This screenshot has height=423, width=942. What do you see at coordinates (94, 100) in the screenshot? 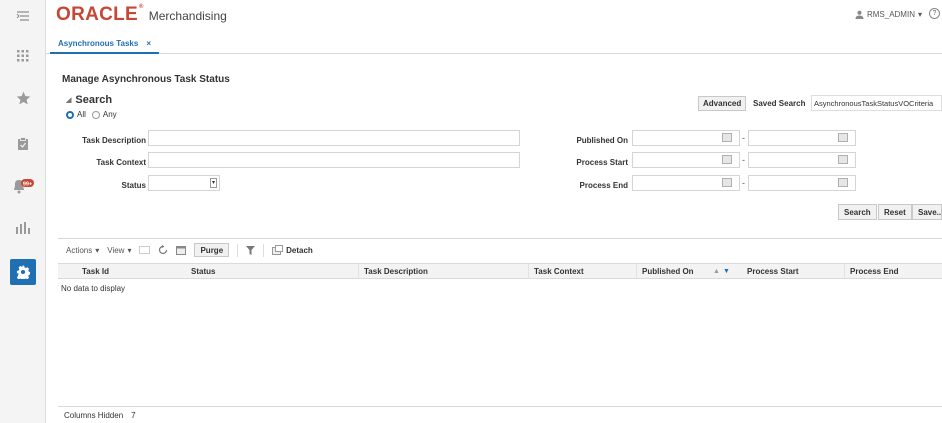
I see `search-title: Search` at bounding box center [94, 100].